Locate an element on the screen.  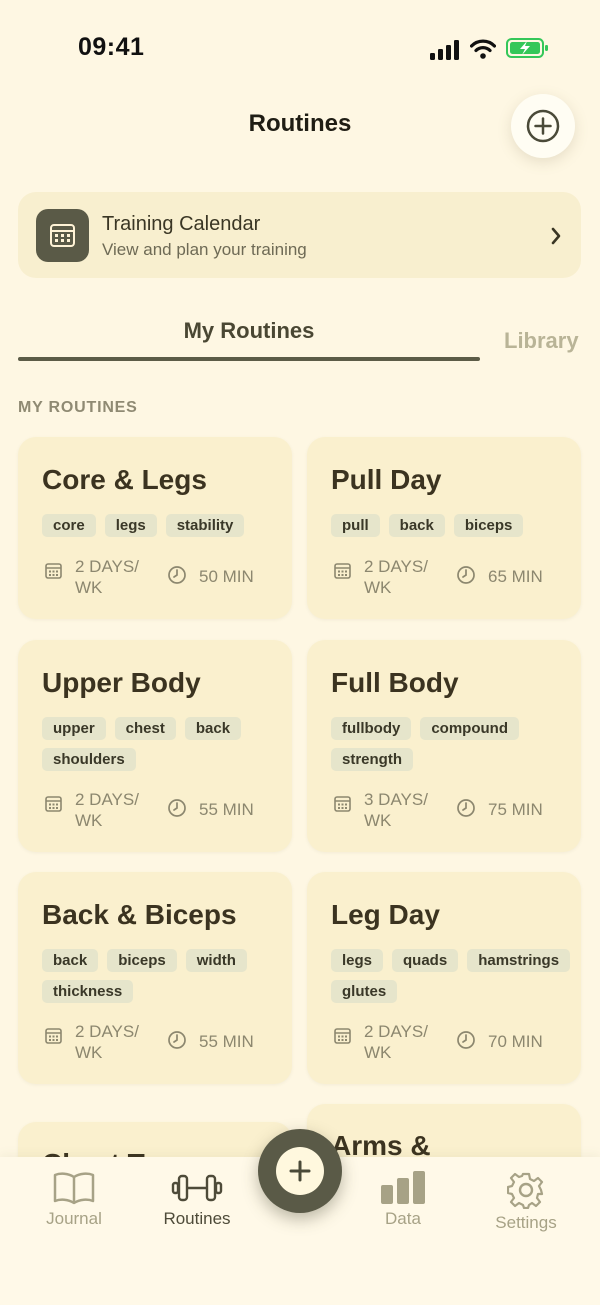
tab-journal-label: Journal is located at coordinates (74, 1218).